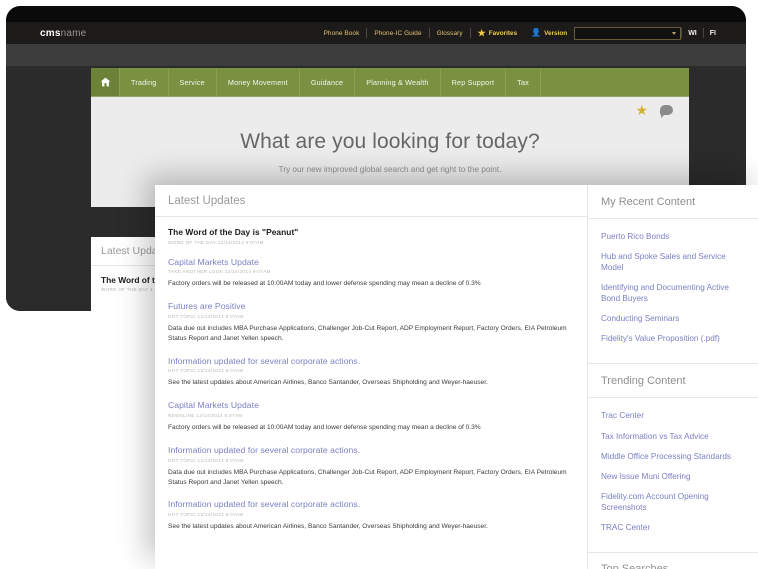 The width and height of the screenshot is (758, 569). What do you see at coordinates (376, 55) in the screenshot?
I see `gray-strip` at bounding box center [376, 55].